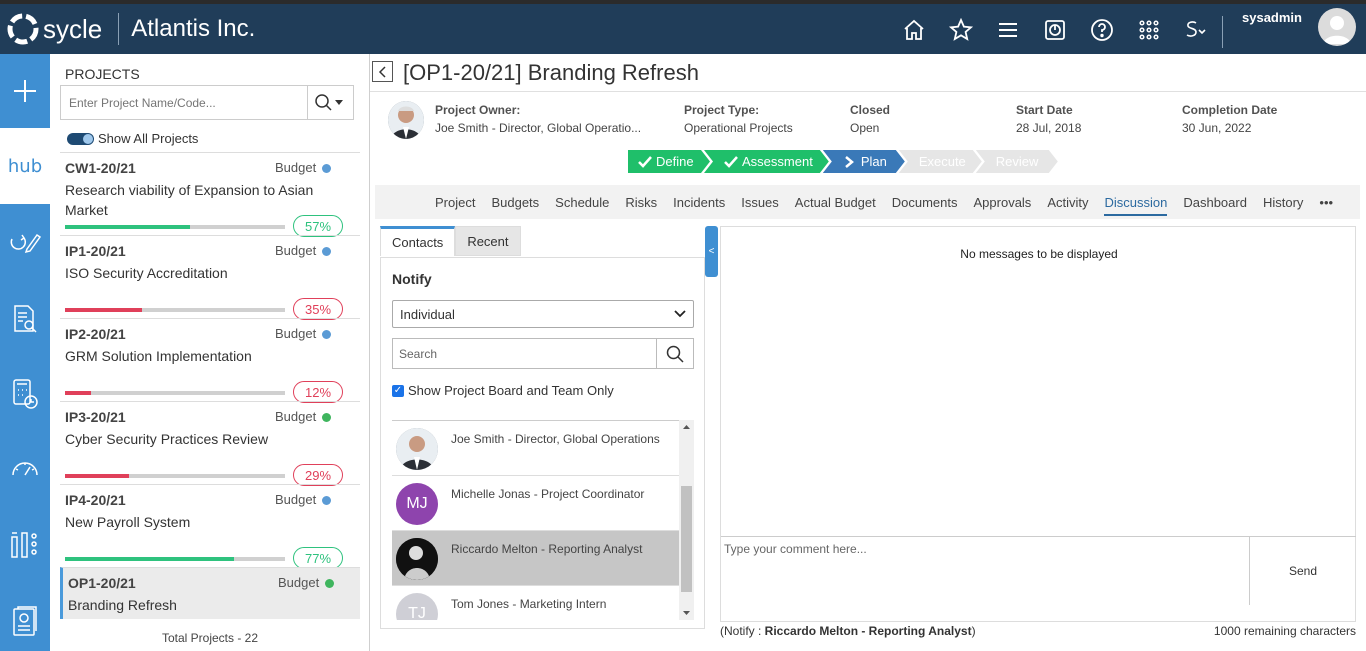  I want to click on remaining-characters: 1000 remaining characters, so click(1284, 631).